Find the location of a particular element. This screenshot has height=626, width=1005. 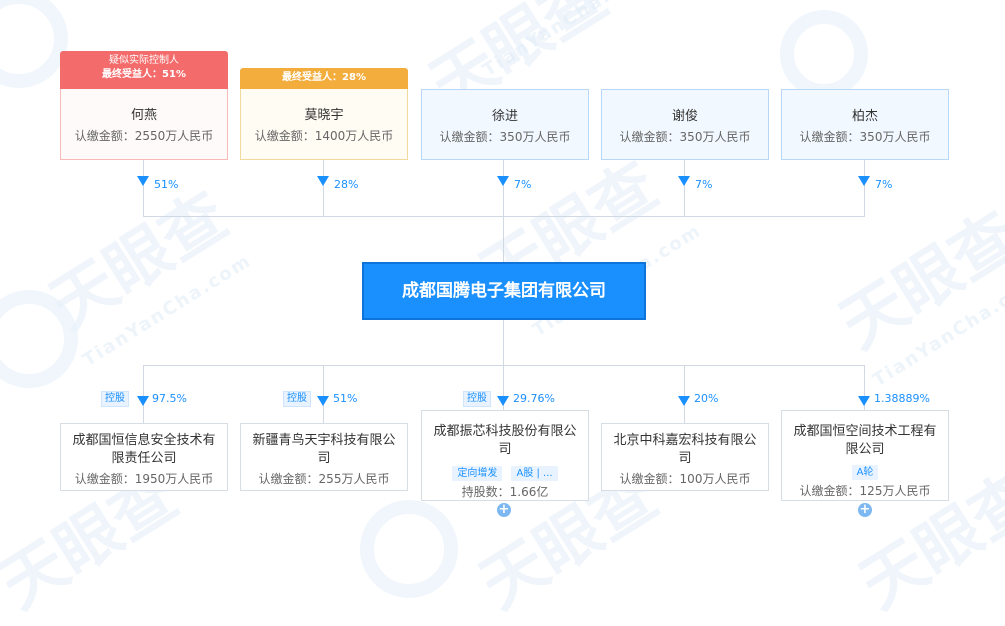

investment-card: 成都振芯科技股份有限公司 定向增发 A股 | ... 持股数：1.66亿 is located at coordinates (505, 455).